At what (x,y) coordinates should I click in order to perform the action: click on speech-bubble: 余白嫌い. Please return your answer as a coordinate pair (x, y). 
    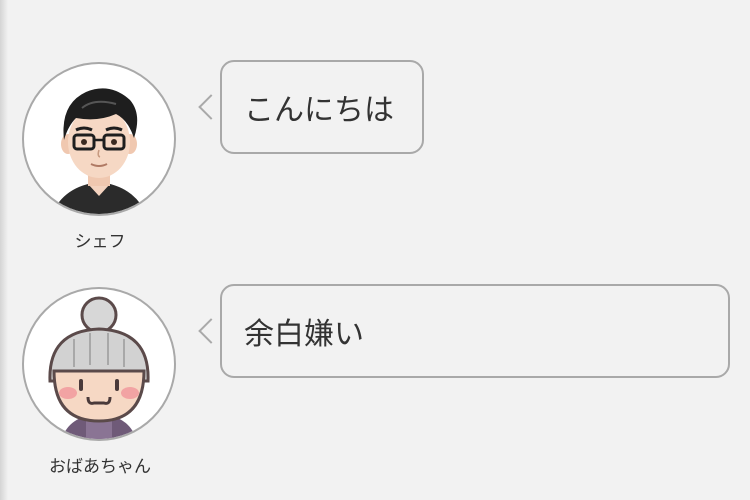
    Looking at the image, I should click on (475, 331).